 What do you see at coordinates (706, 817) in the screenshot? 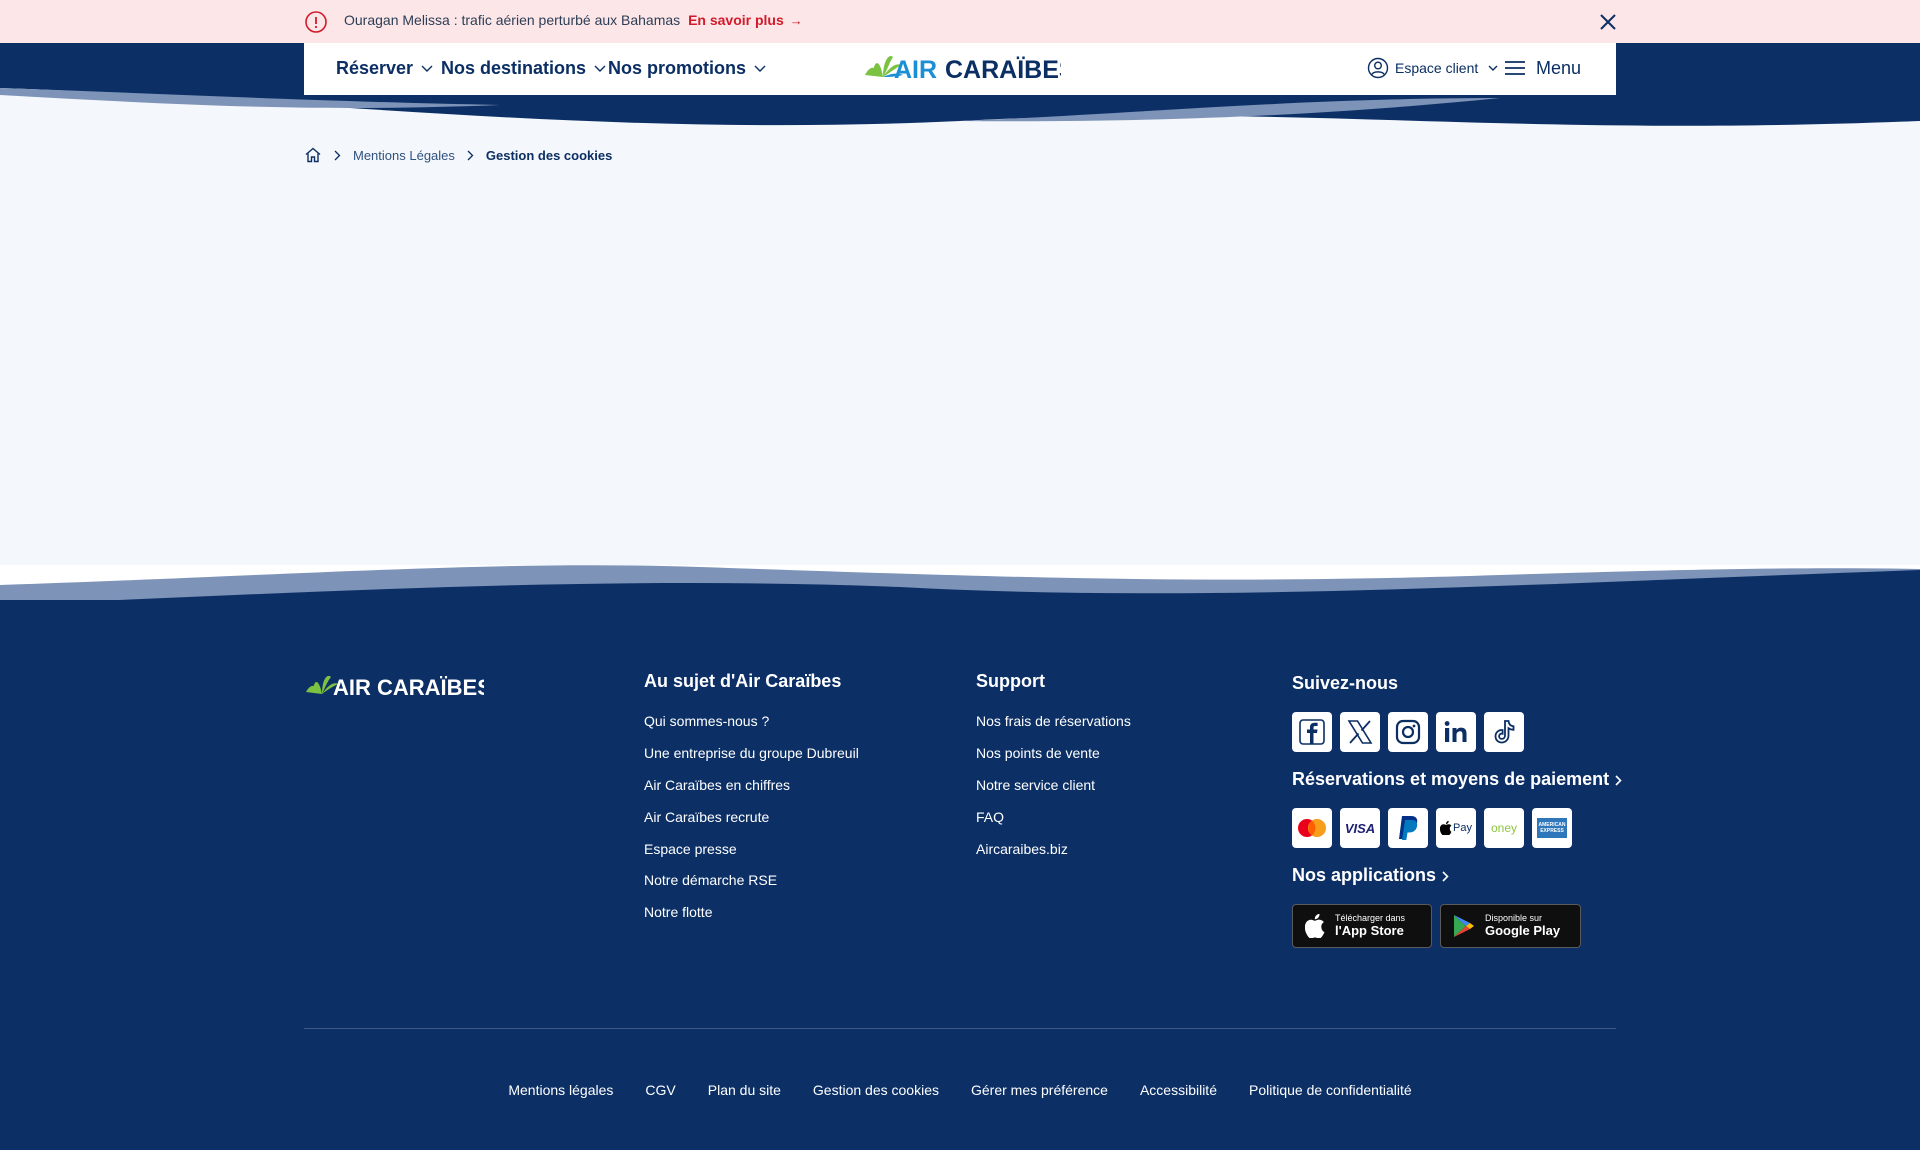
I see `about-link: Air Caraïbes recrute` at bounding box center [706, 817].